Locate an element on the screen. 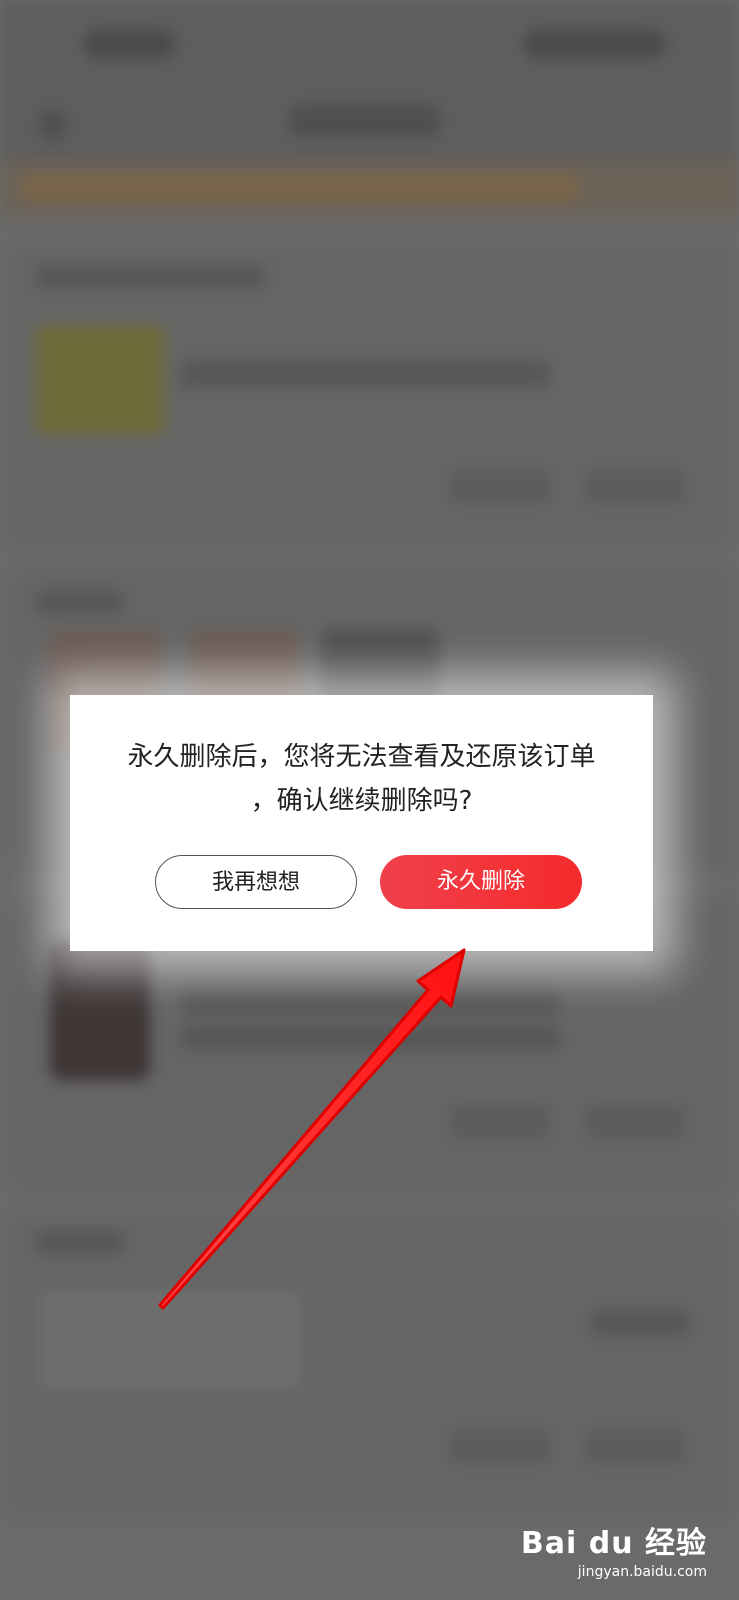 This screenshot has height=1600, width=739. cancel-button: 我再想想 is located at coordinates (256, 882).